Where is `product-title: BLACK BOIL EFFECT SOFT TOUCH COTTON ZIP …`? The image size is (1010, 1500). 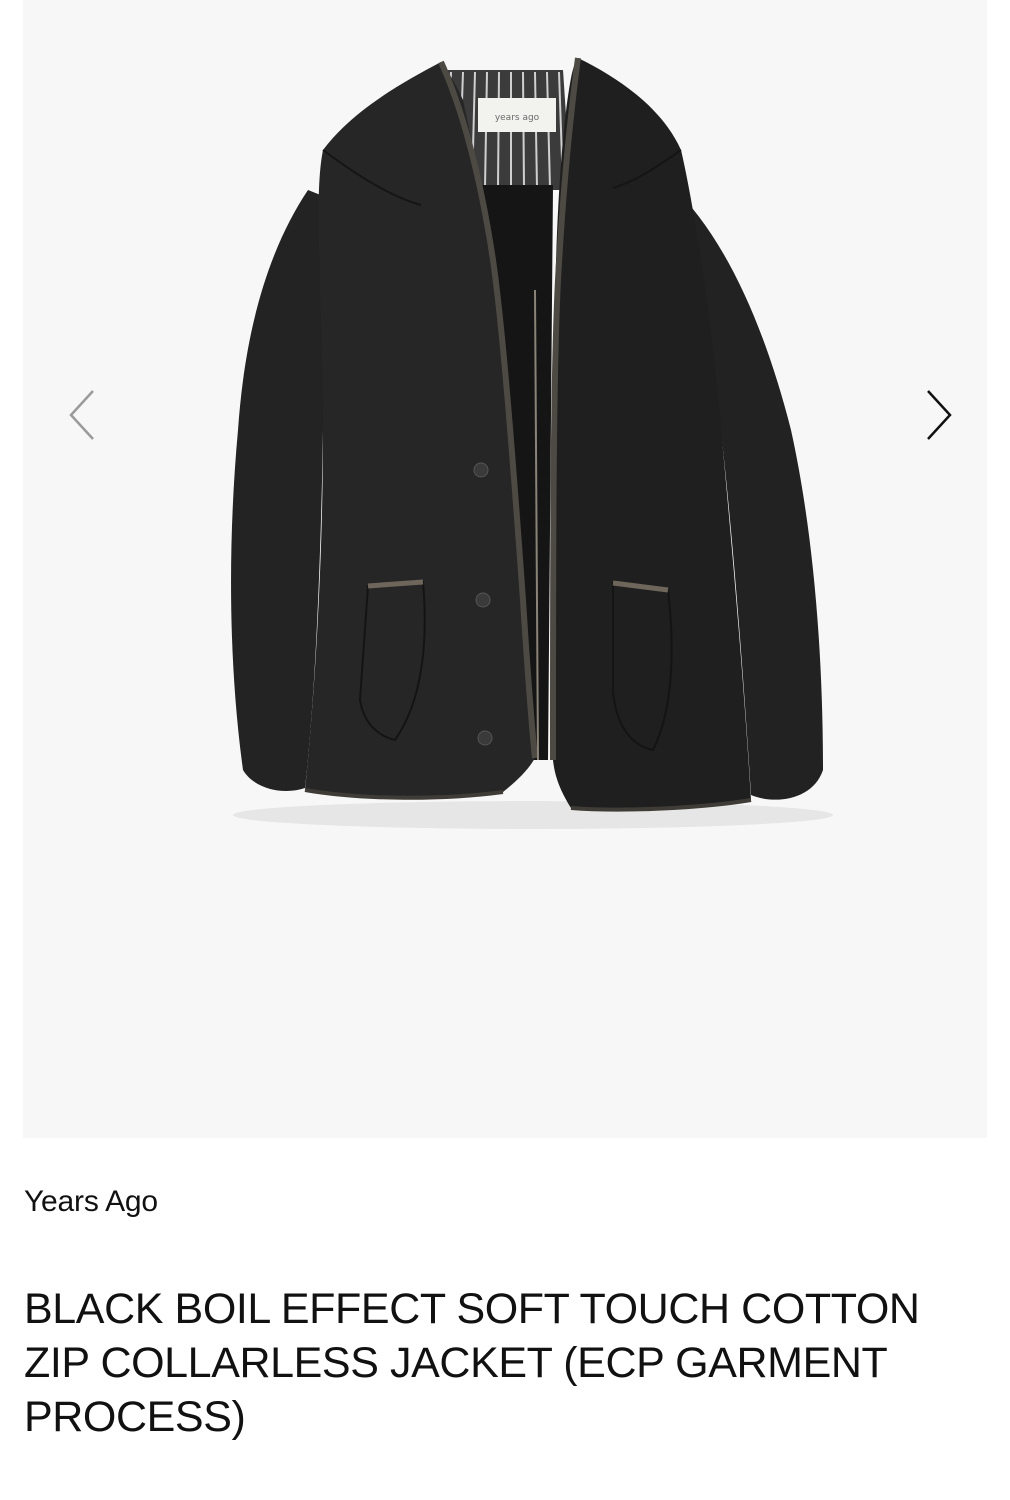 product-title: BLACK BOIL EFFECT SOFT TOUCH COTTON ZIP … is located at coordinates (472, 1363).